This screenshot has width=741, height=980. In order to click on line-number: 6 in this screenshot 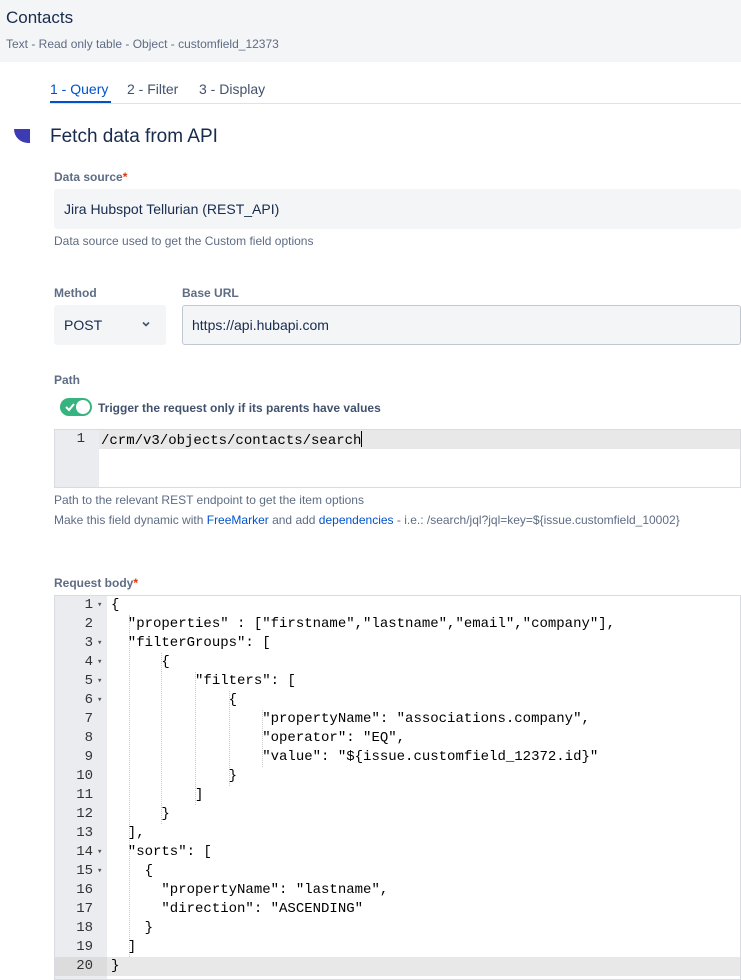, I will do `click(88, 700)`.